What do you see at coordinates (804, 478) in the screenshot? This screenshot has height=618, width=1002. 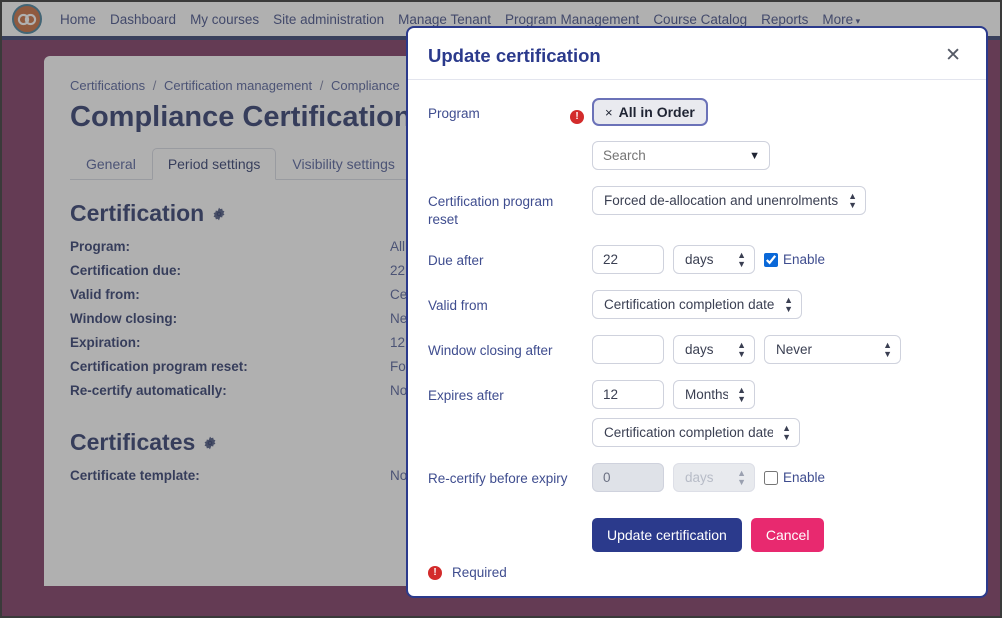 I see `recertify-enable-label: Enable` at bounding box center [804, 478].